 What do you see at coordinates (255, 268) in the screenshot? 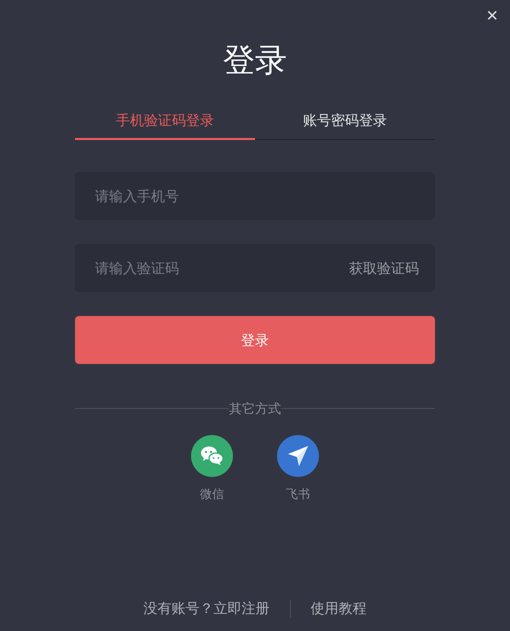
I see `code-field: 请输入验证码 获取验证码` at bounding box center [255, 268].